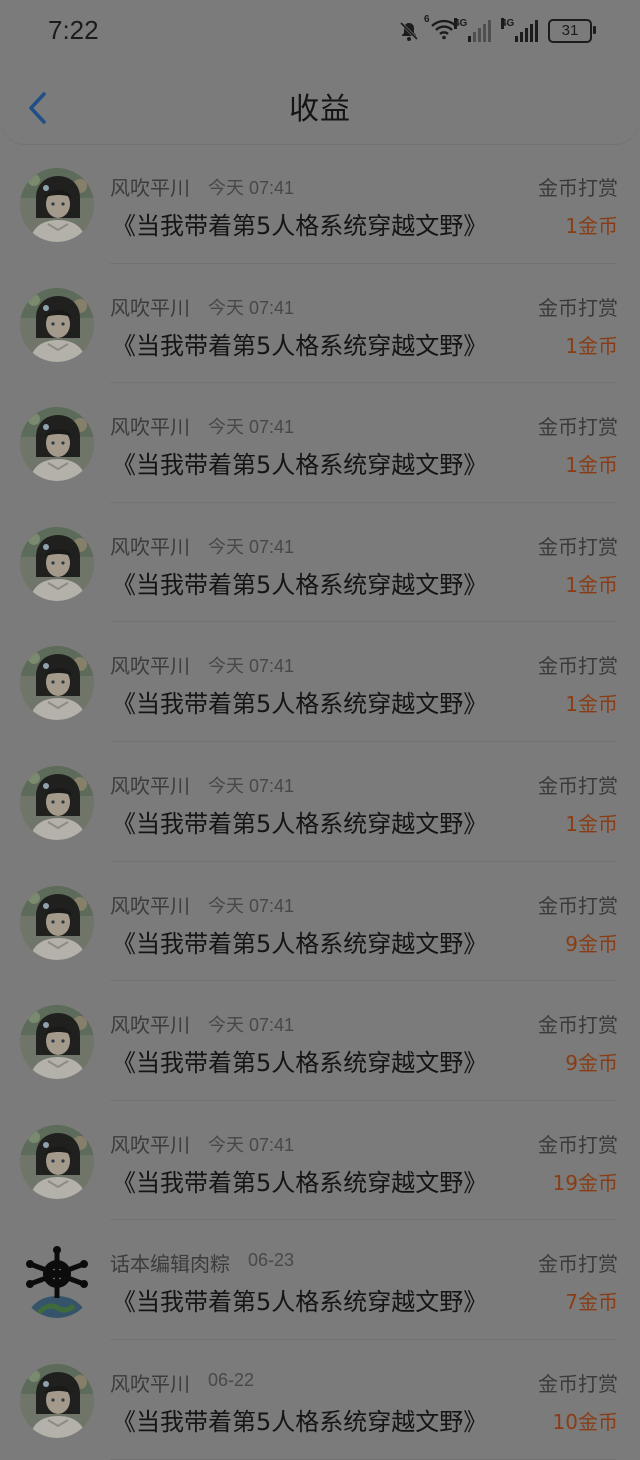 The image size is (640, 1460). Describe the element at coordinates (508, 23) in the screenshot. I see `signal-tag-2: 4G` at that location.